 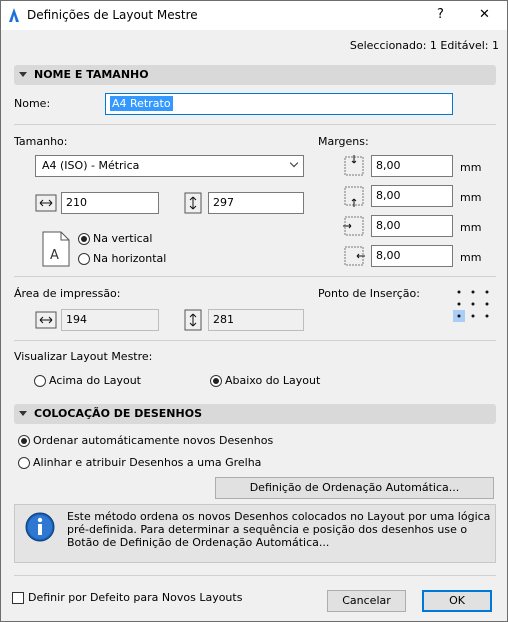 What do you see at coordinates (353, 226) in the screenshot?
I see `margin-left-icon` at bounding box center [353, 226].